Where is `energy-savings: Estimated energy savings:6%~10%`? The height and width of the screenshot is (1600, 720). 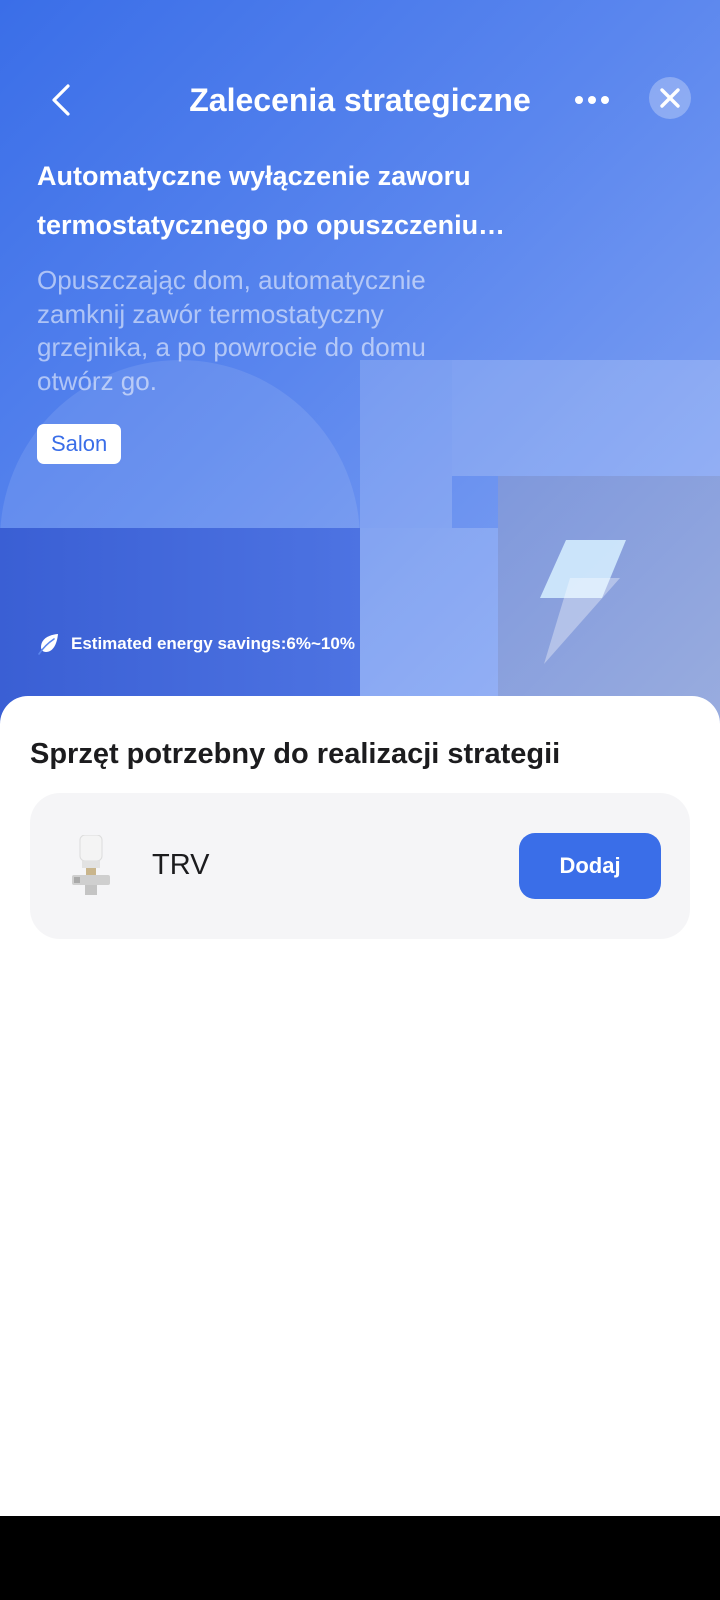
energy-savings: Estimated energy savings:6%~10% is located at coordinates (196, 644).